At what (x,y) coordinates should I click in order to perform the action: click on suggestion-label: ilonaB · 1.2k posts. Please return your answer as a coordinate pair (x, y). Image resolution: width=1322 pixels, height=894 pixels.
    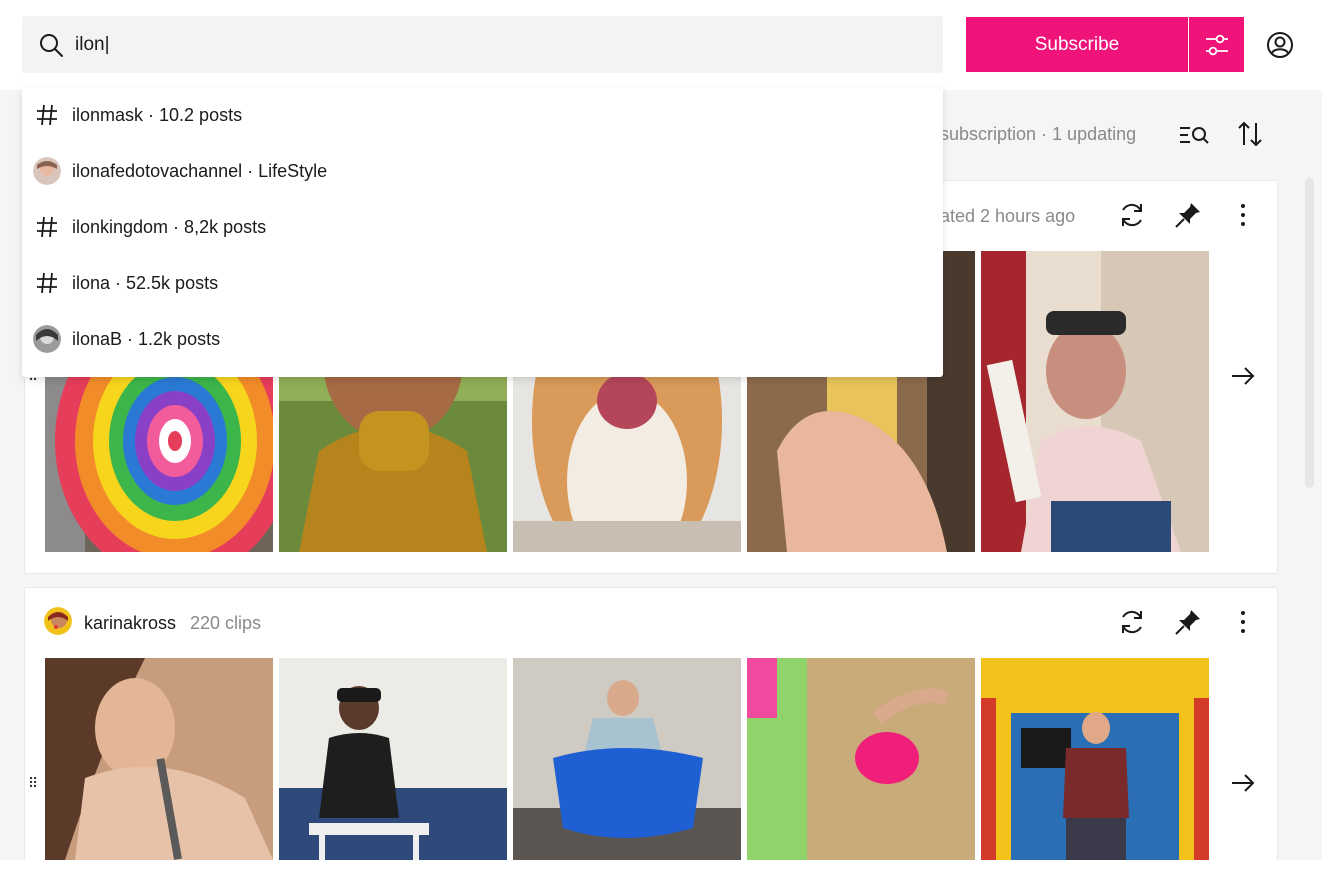
    Looking at the image, I should click on (146, 338).